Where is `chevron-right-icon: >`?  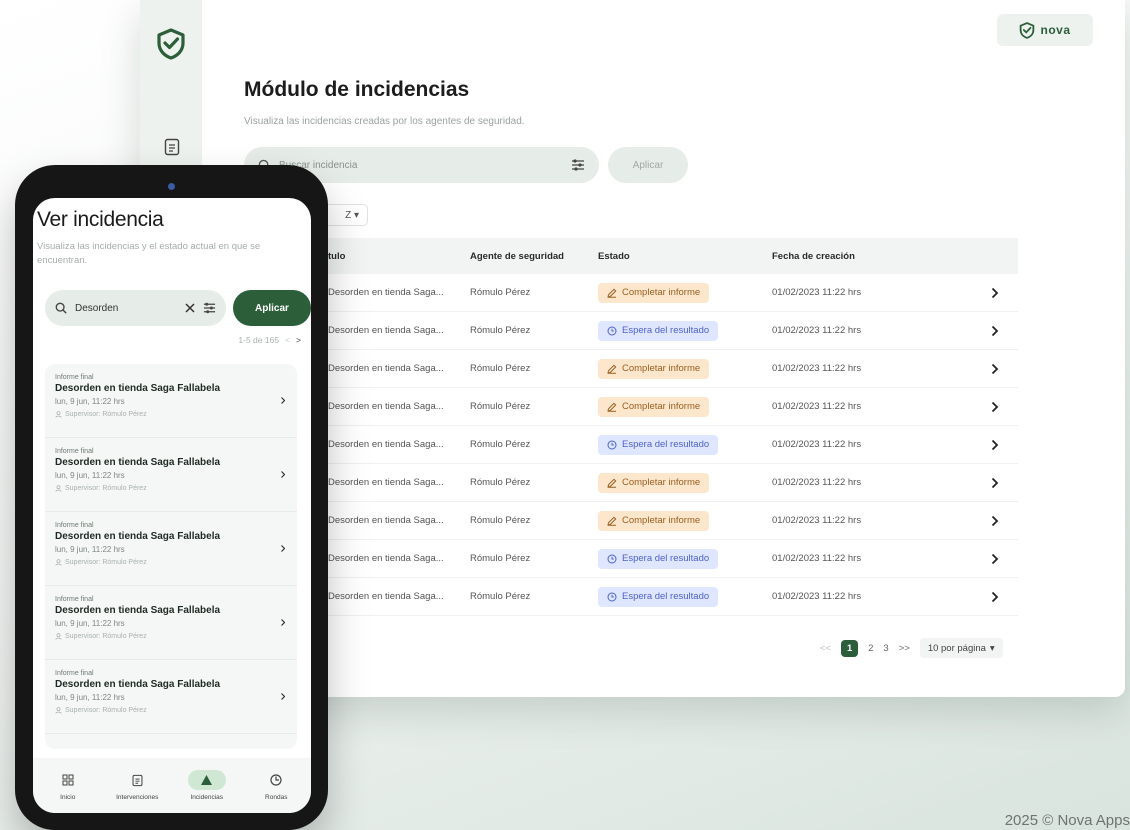
chevron-right-icon: > is located at coordinates (298, 340).